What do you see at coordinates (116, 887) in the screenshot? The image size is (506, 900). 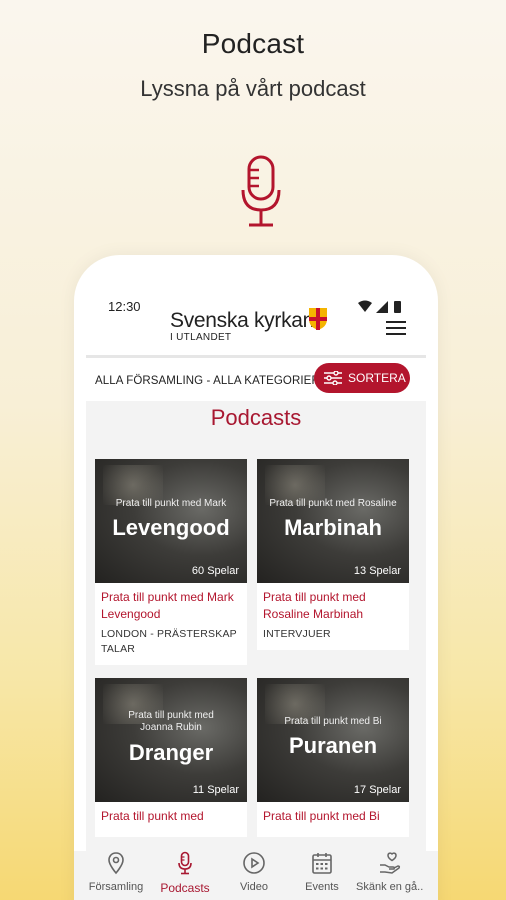 I see `nav-label: Församling` at bounding box center [116, 887].